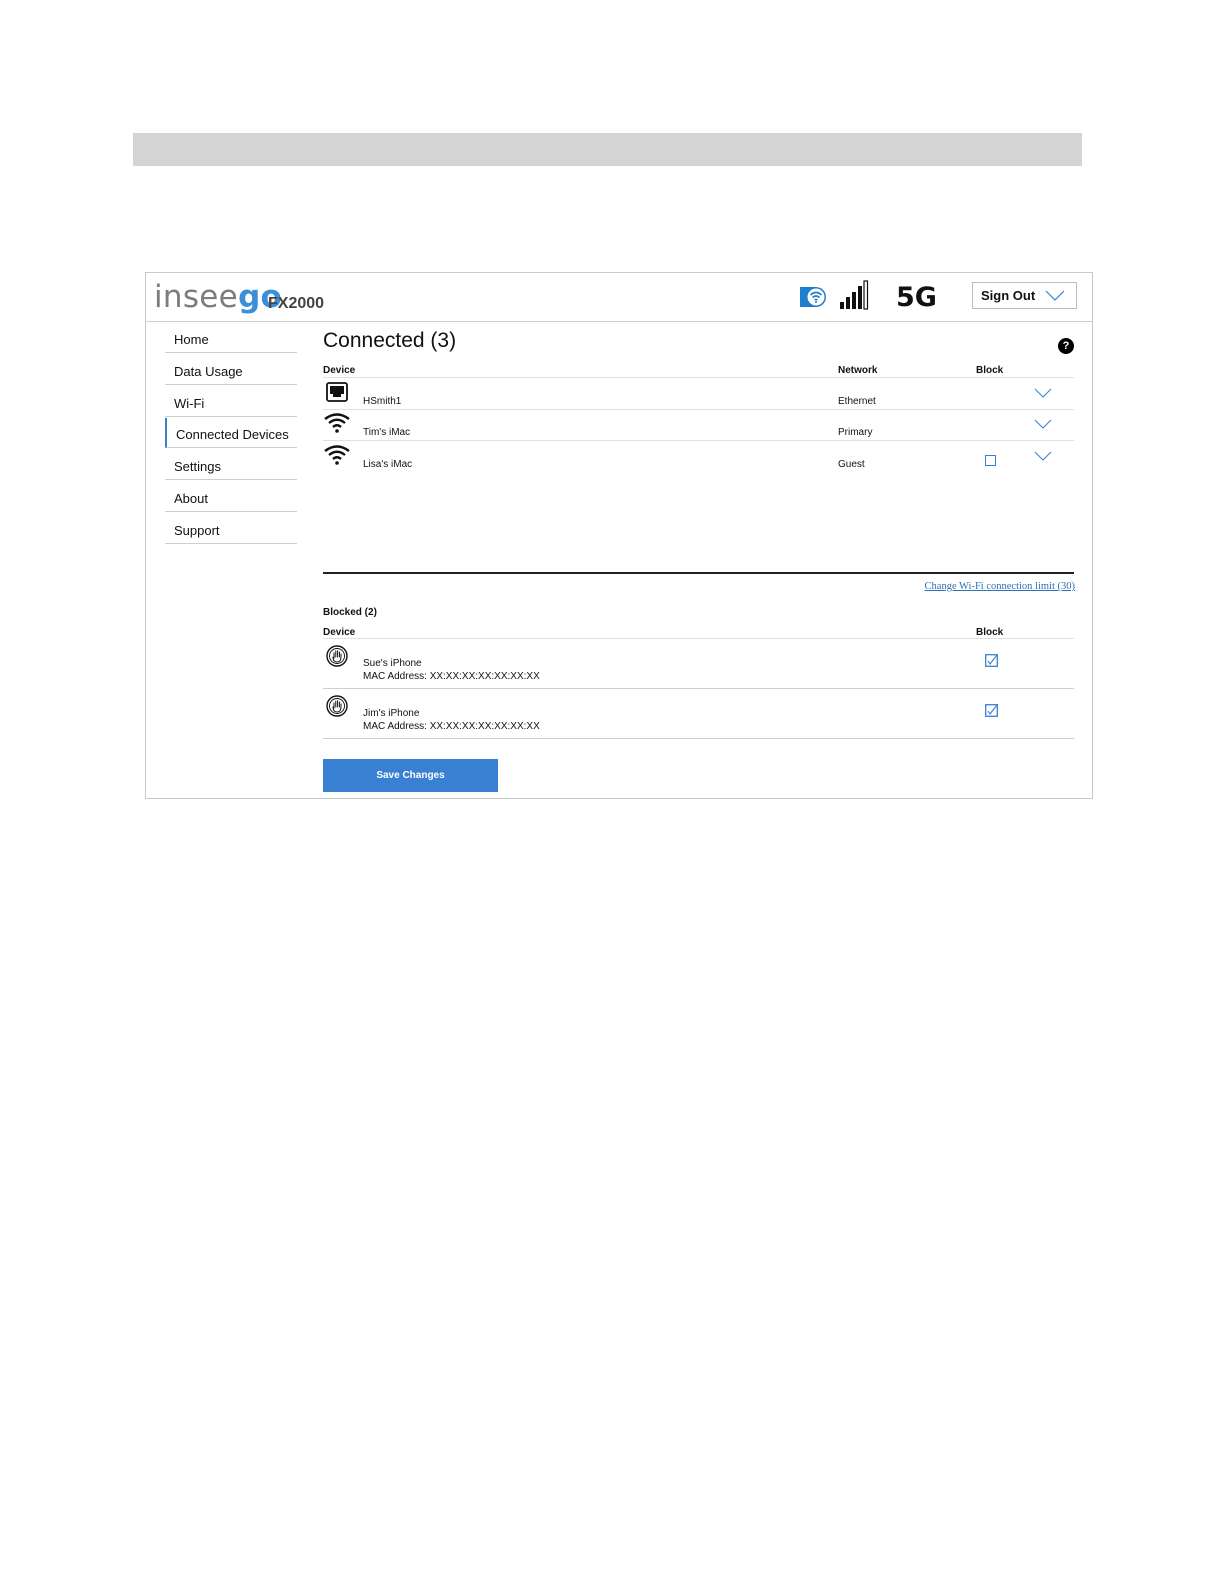 This screenshot has height=1584, width=1224. What do you see at coordinates (851, 464) in the screenshot?
I see `device-network: Guest` at bounding box center [851, 464].